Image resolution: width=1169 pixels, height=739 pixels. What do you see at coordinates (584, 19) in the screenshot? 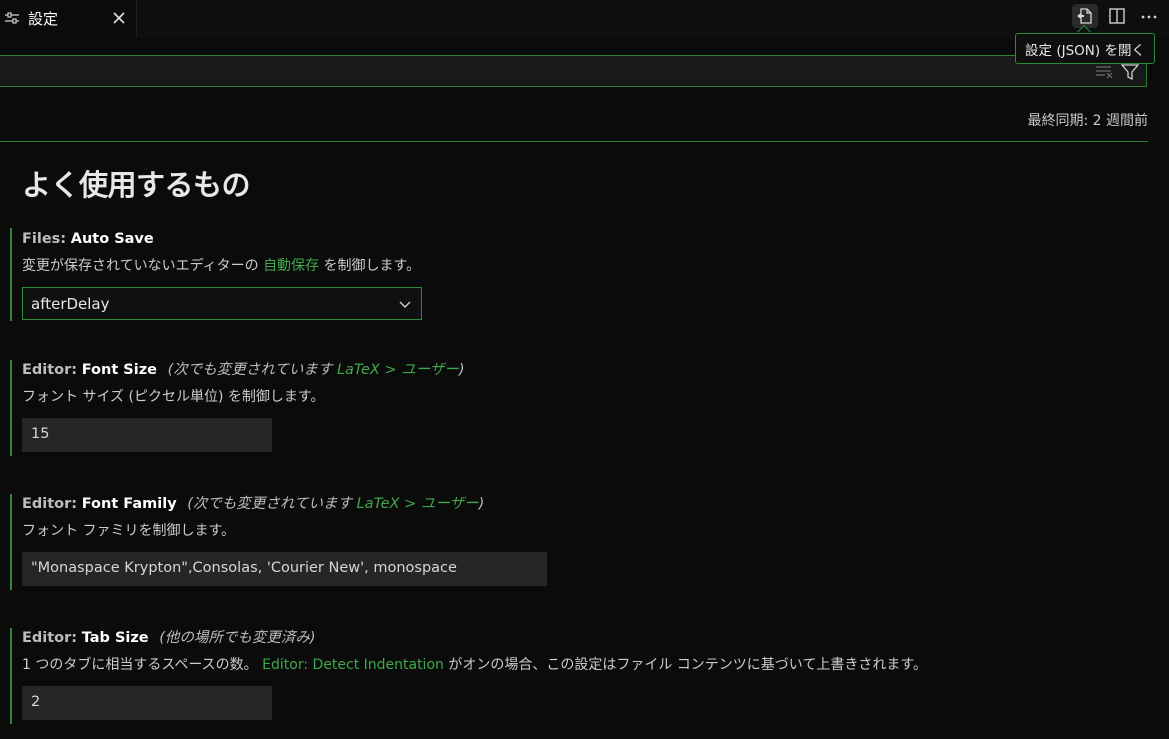
I see `editor-tab-bar: 設定` at bounding box center [584, 19].